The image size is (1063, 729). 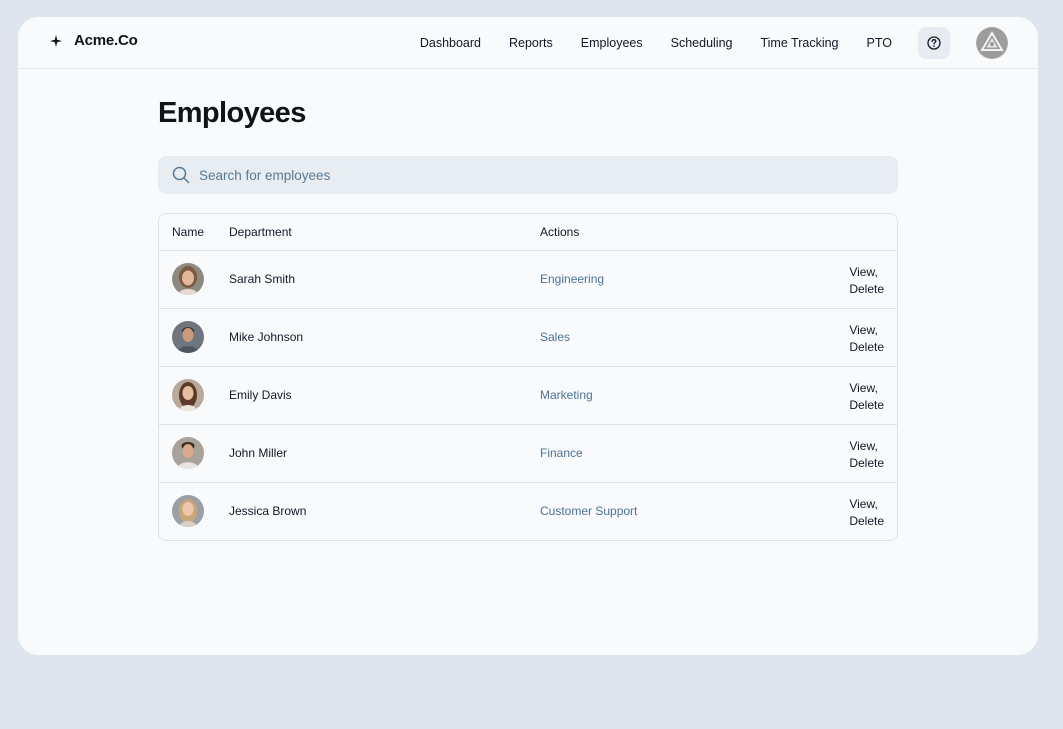 What do you see at coordinates (560, 232) in the screenshot?
I see `column-header-actions: Actions` at bounding box center [560, 232].